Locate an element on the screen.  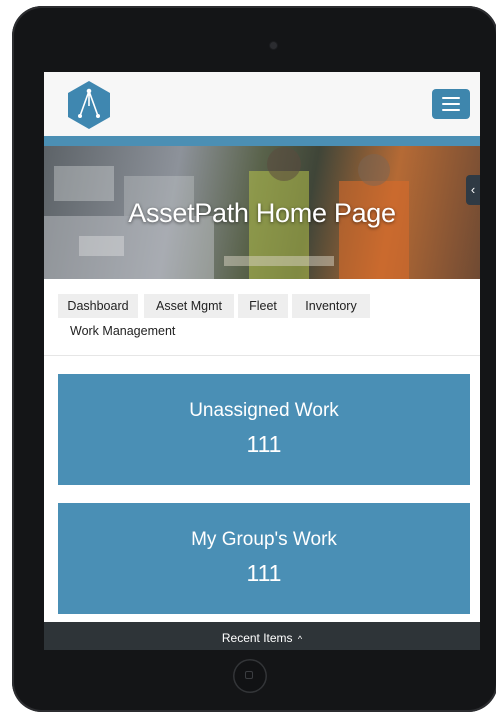
tab-work-management: Work Management is located at coordinates (135, 331).